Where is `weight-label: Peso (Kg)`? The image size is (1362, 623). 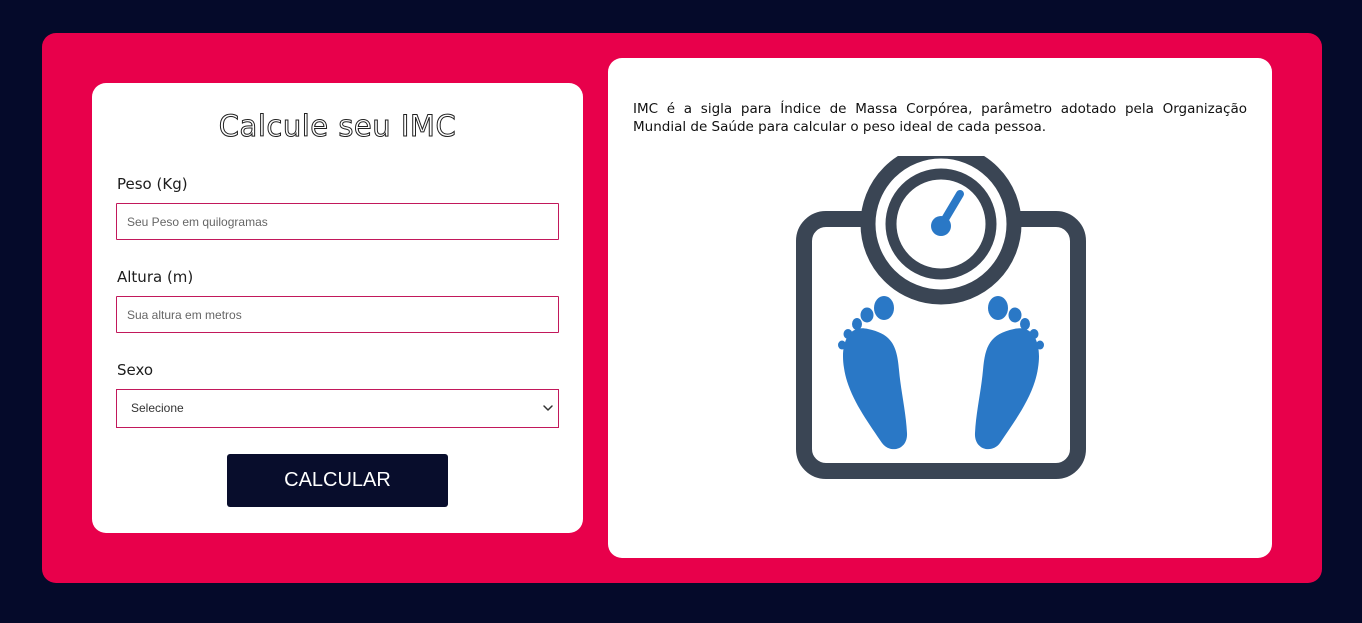
weight-label: Peso (Kg) is located at coordinates (152, 184).